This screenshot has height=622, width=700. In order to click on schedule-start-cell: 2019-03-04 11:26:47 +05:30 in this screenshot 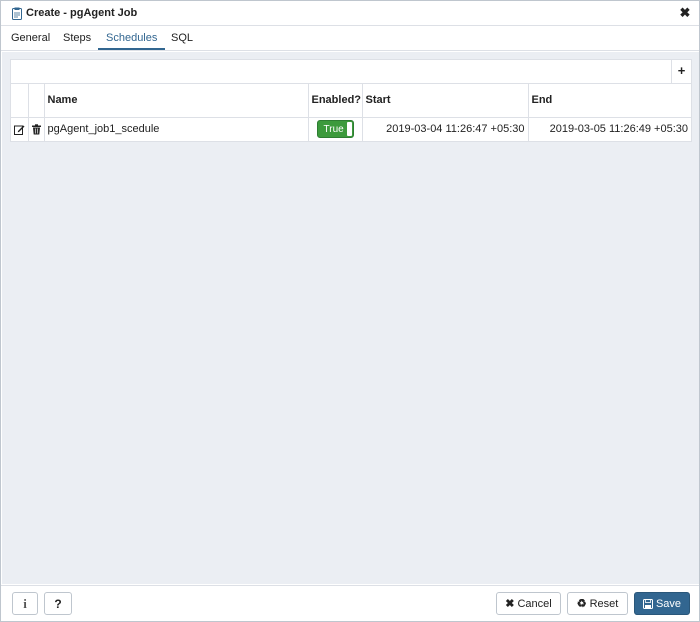, I will do `click(445, 129)`.